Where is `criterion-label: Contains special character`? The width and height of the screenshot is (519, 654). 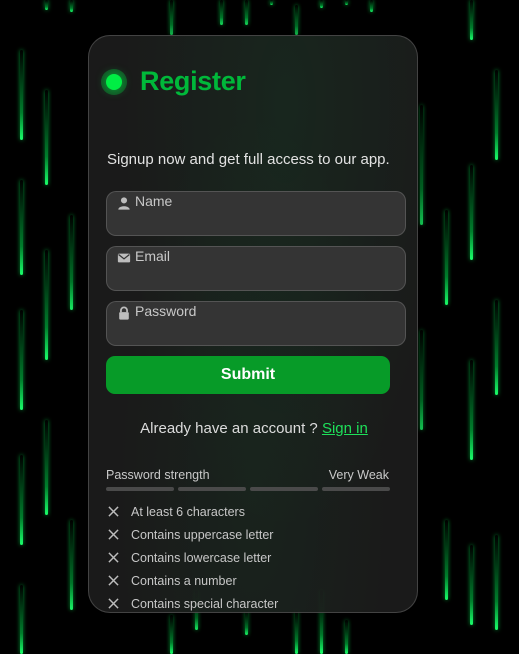
criterion-label: Contains special character is located at coordinates (205, 603).